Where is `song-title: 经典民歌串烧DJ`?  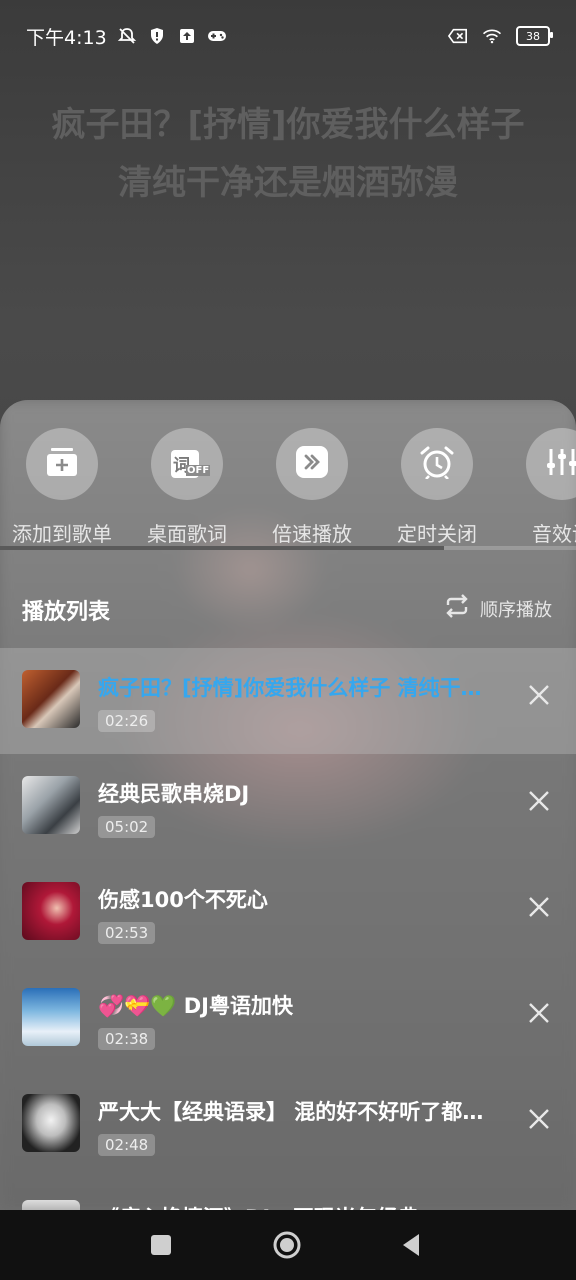 song-title: 经典民歌串烧DJ is located at coordinates (174, 794).